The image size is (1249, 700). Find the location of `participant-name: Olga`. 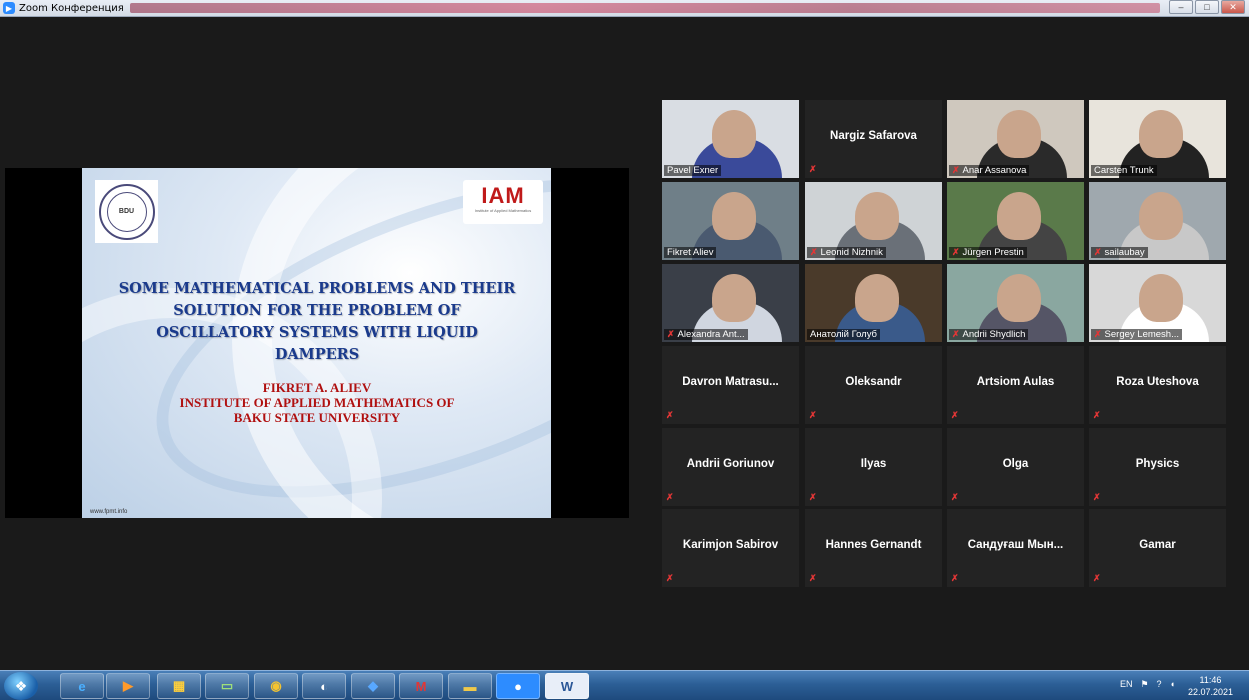

participant-name: Olga is located at coordinates (1015, 464).